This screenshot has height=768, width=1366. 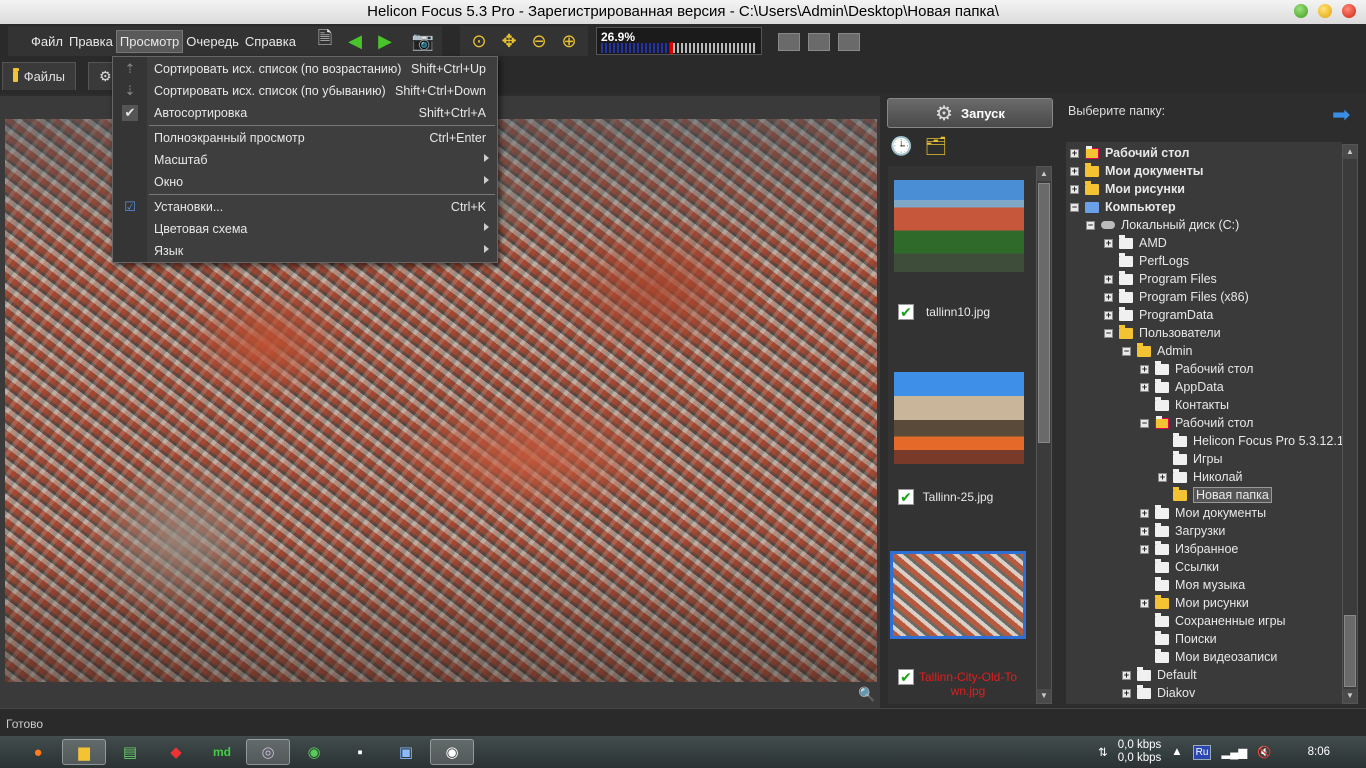 I want to click on games-taskbar-icon: ◆, so click(x=176, y=752).